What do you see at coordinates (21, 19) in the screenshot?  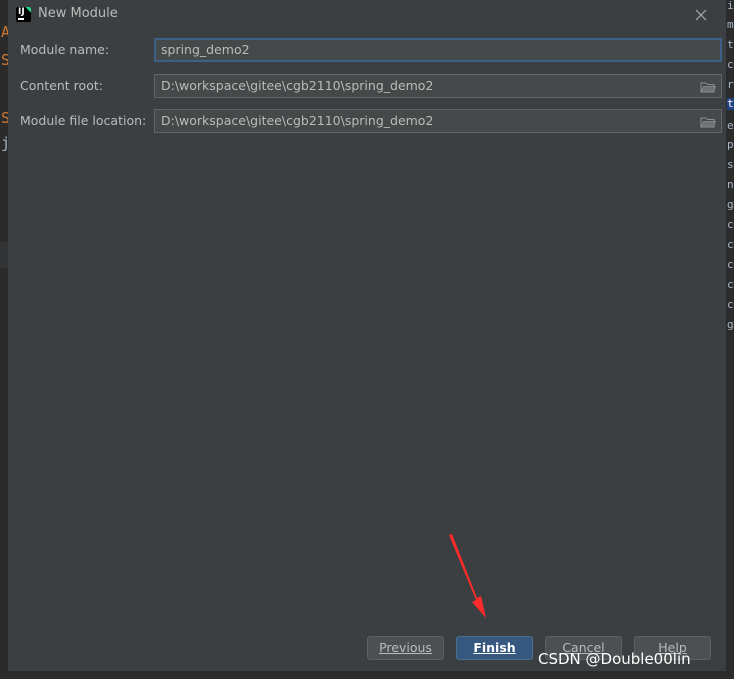 I see `intellij-icon-bar` at bounding box center [21, 19].